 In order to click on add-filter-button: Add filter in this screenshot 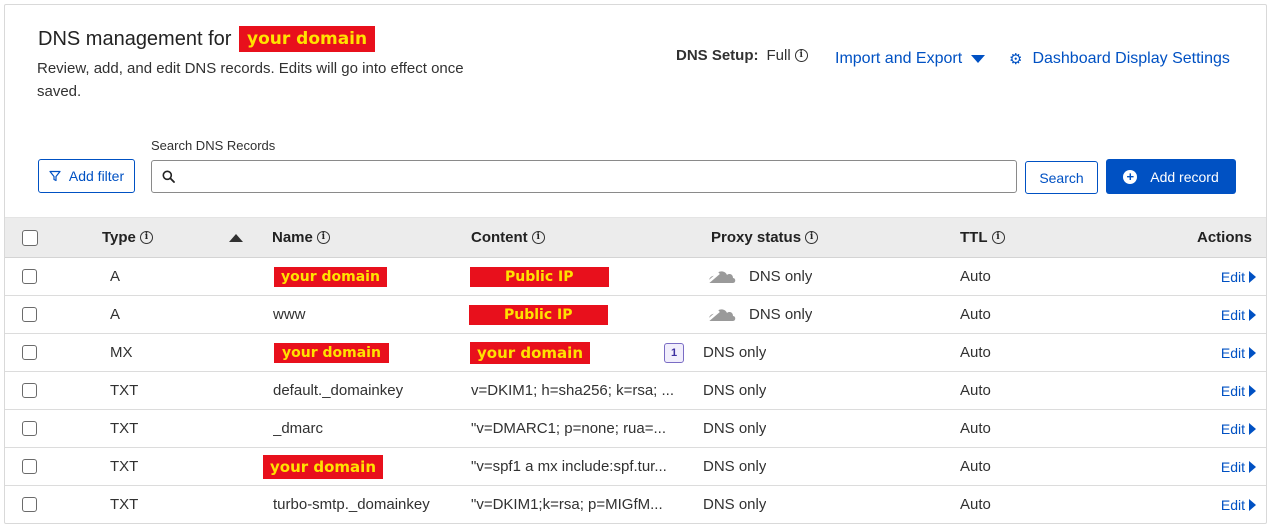, I will do `click(86, 176)`.